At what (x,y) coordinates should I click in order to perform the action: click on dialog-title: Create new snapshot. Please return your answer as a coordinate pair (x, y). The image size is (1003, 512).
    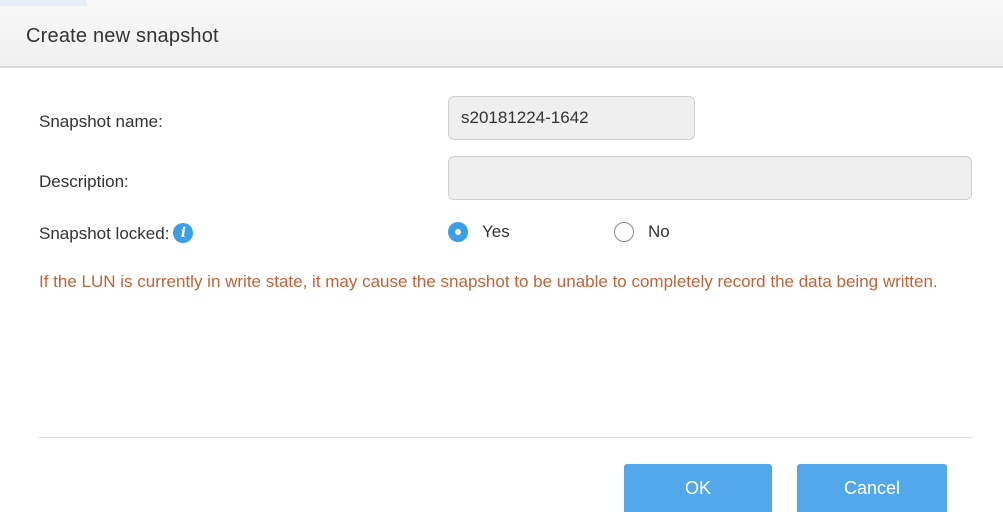
    Looking at the image, I should click on (122, 36).